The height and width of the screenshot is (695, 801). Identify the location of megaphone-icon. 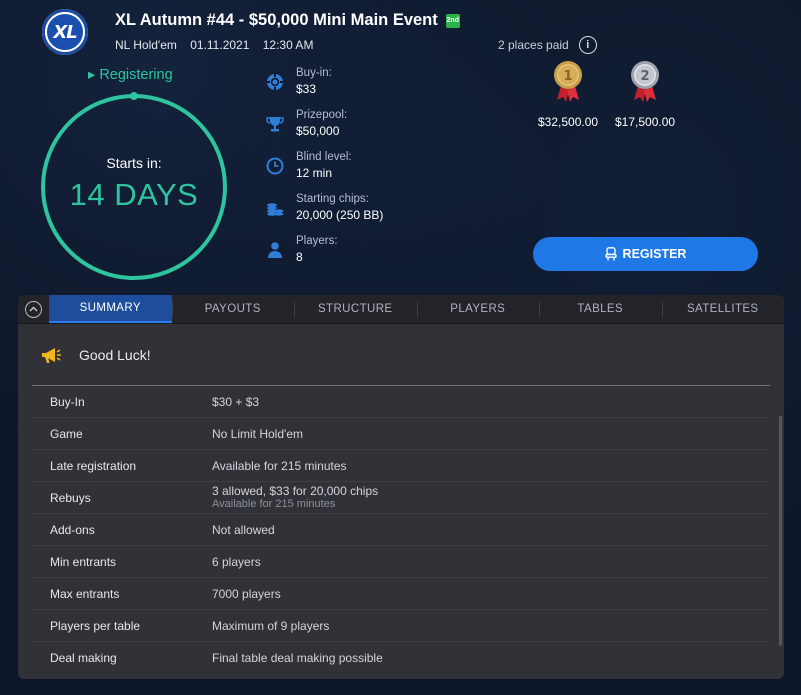
(51, 355).